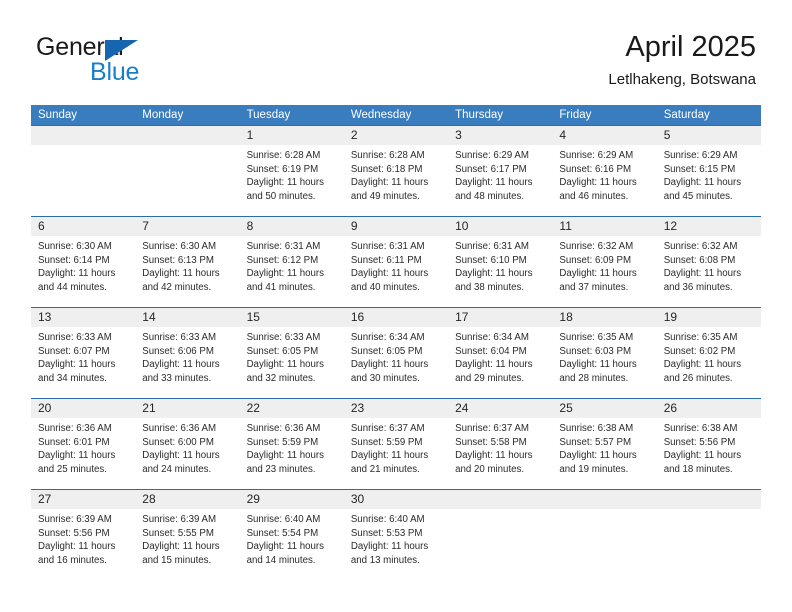  What do you see at coordinates (396, 408) in the screenshot?
I see `day-number: 23` at bounding box center [396, 408].